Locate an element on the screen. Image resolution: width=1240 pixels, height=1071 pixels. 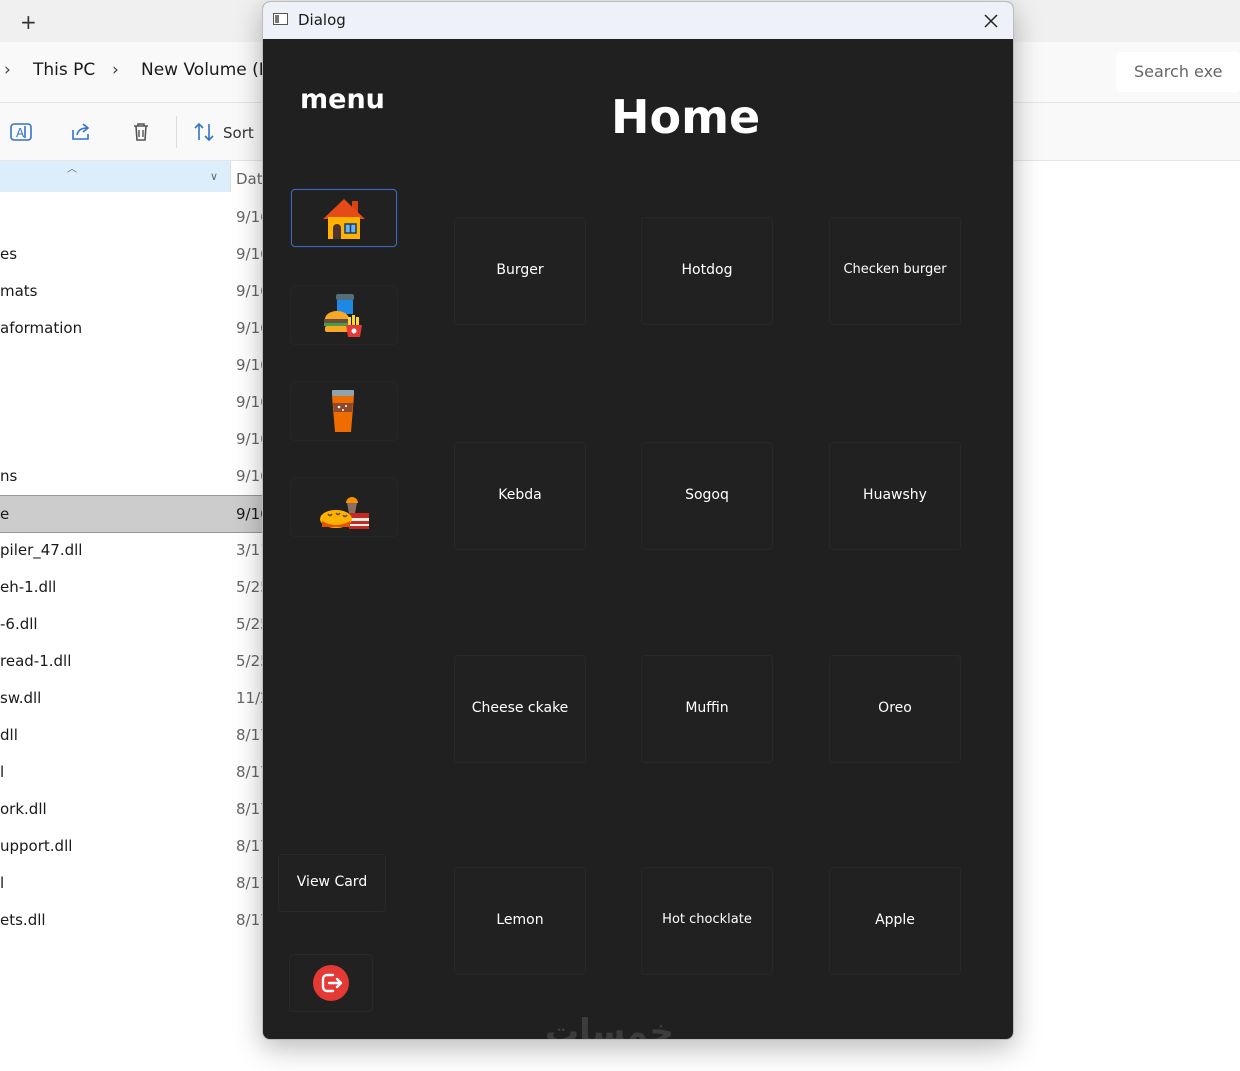
food-item-label: Muffin is located at coordinates (707, 708).